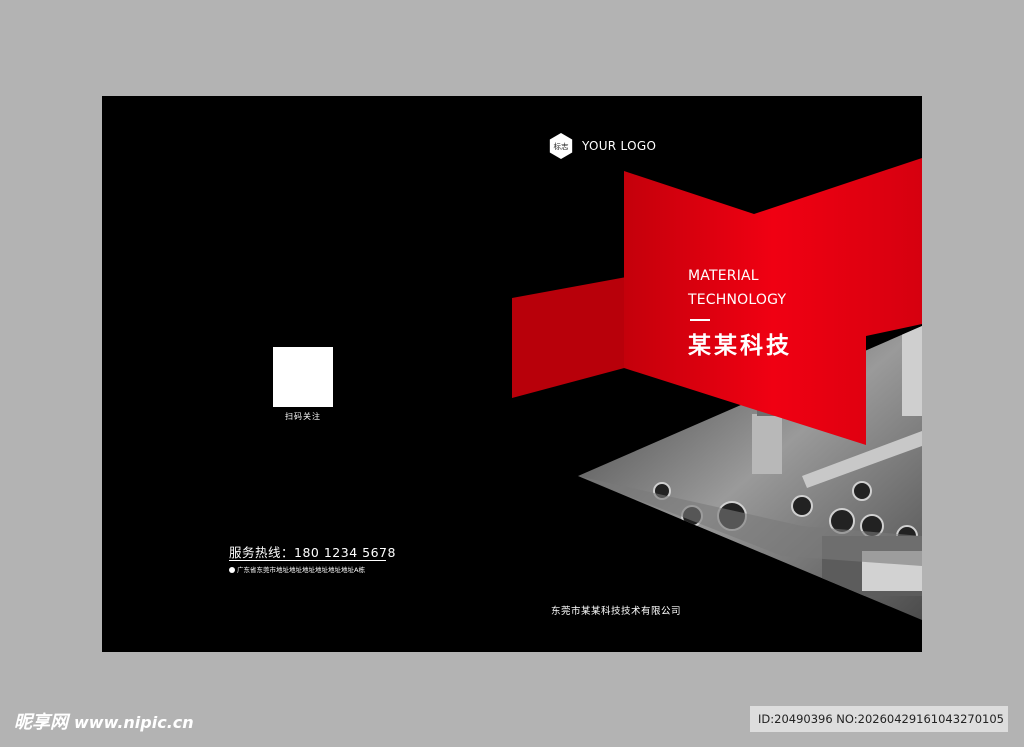 The width and height of the screenshot is (1024, 747). Describe the element at coordinates (700, 320) in the screenshot. I see `title-divider` at that location.